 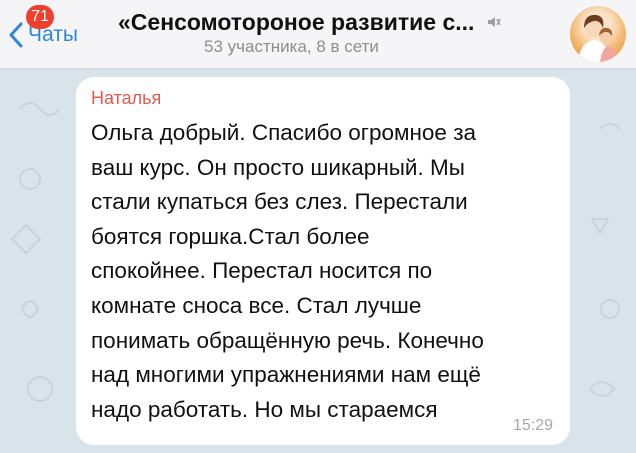 I want to click on muted-speaker-icon, so click(x=494, y=22).